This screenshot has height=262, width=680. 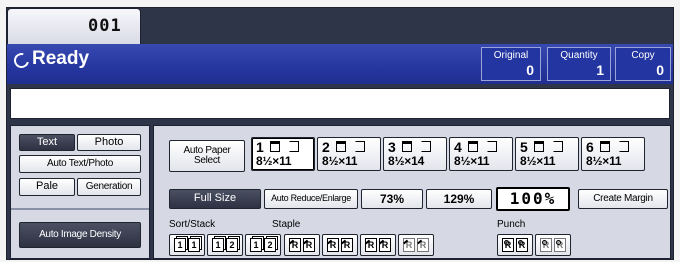 What do you see at coordinates (643, 64) in the screenshot?
I see `copy-counter: Copy 0` at bounding box center [643, 64].